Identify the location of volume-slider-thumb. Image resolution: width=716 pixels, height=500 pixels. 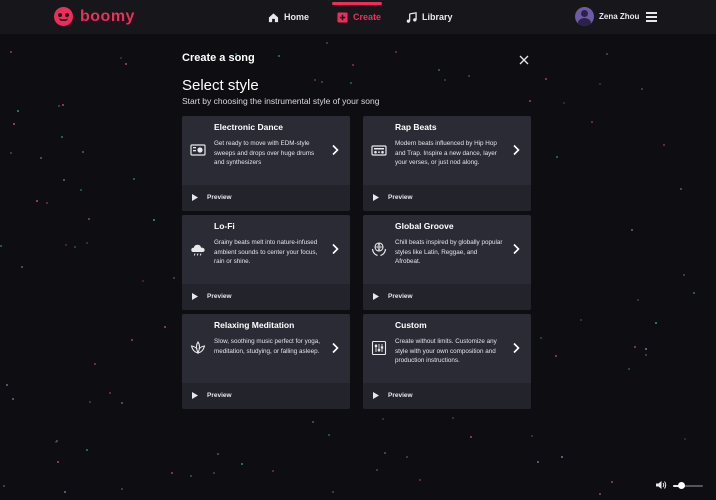
(681, 485).